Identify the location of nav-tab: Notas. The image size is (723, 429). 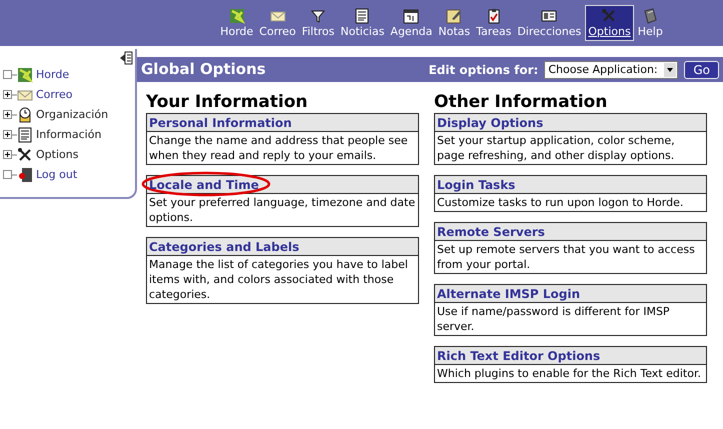
(454, 23).